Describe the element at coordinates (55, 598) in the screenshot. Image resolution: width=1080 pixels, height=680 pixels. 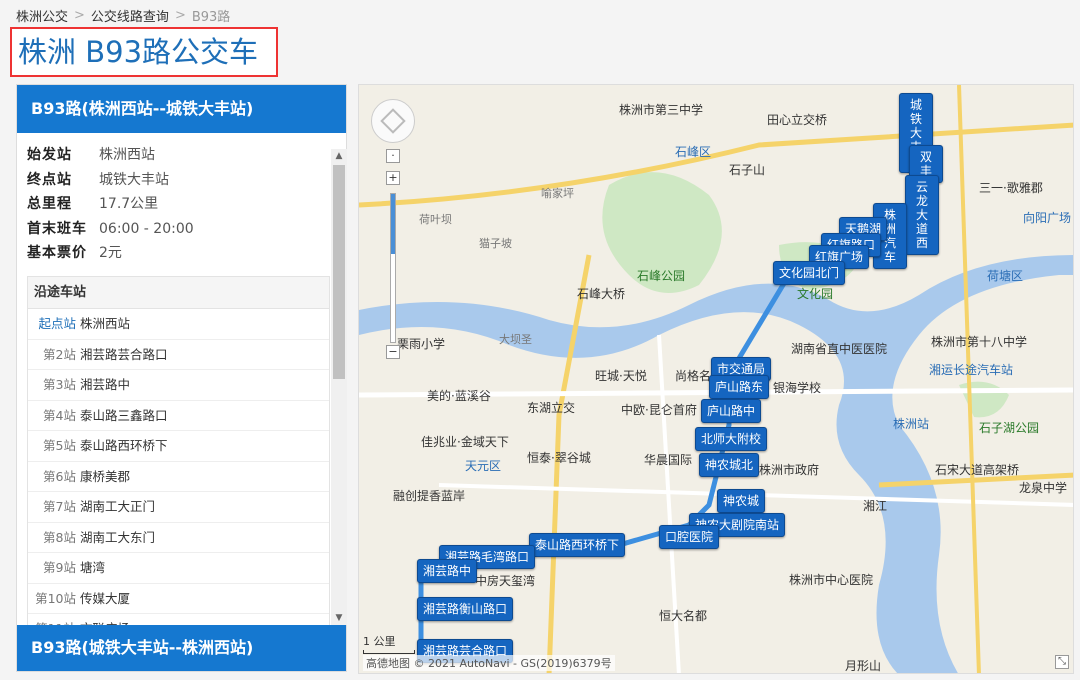
I see `stop-index: 第10站` at that location.